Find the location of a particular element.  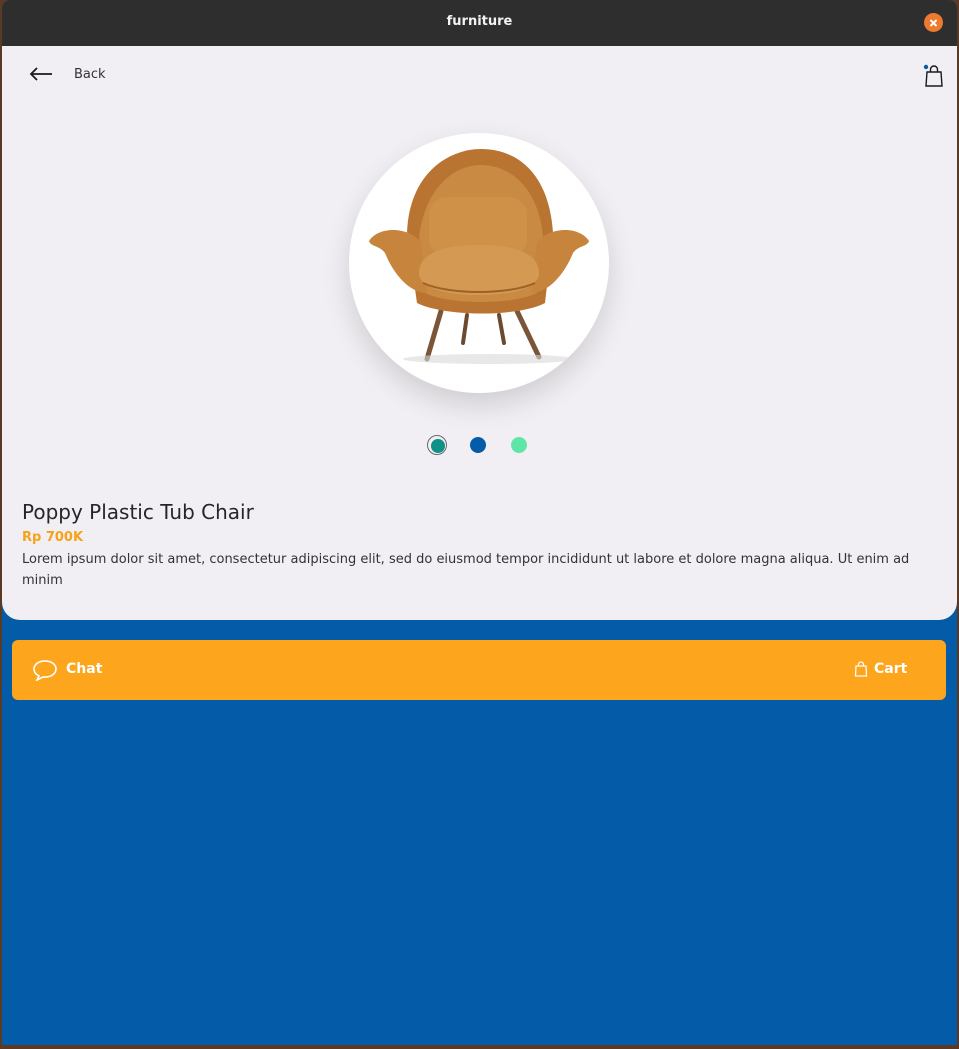

color-swatch-blue is located at coordinates (478, 445).